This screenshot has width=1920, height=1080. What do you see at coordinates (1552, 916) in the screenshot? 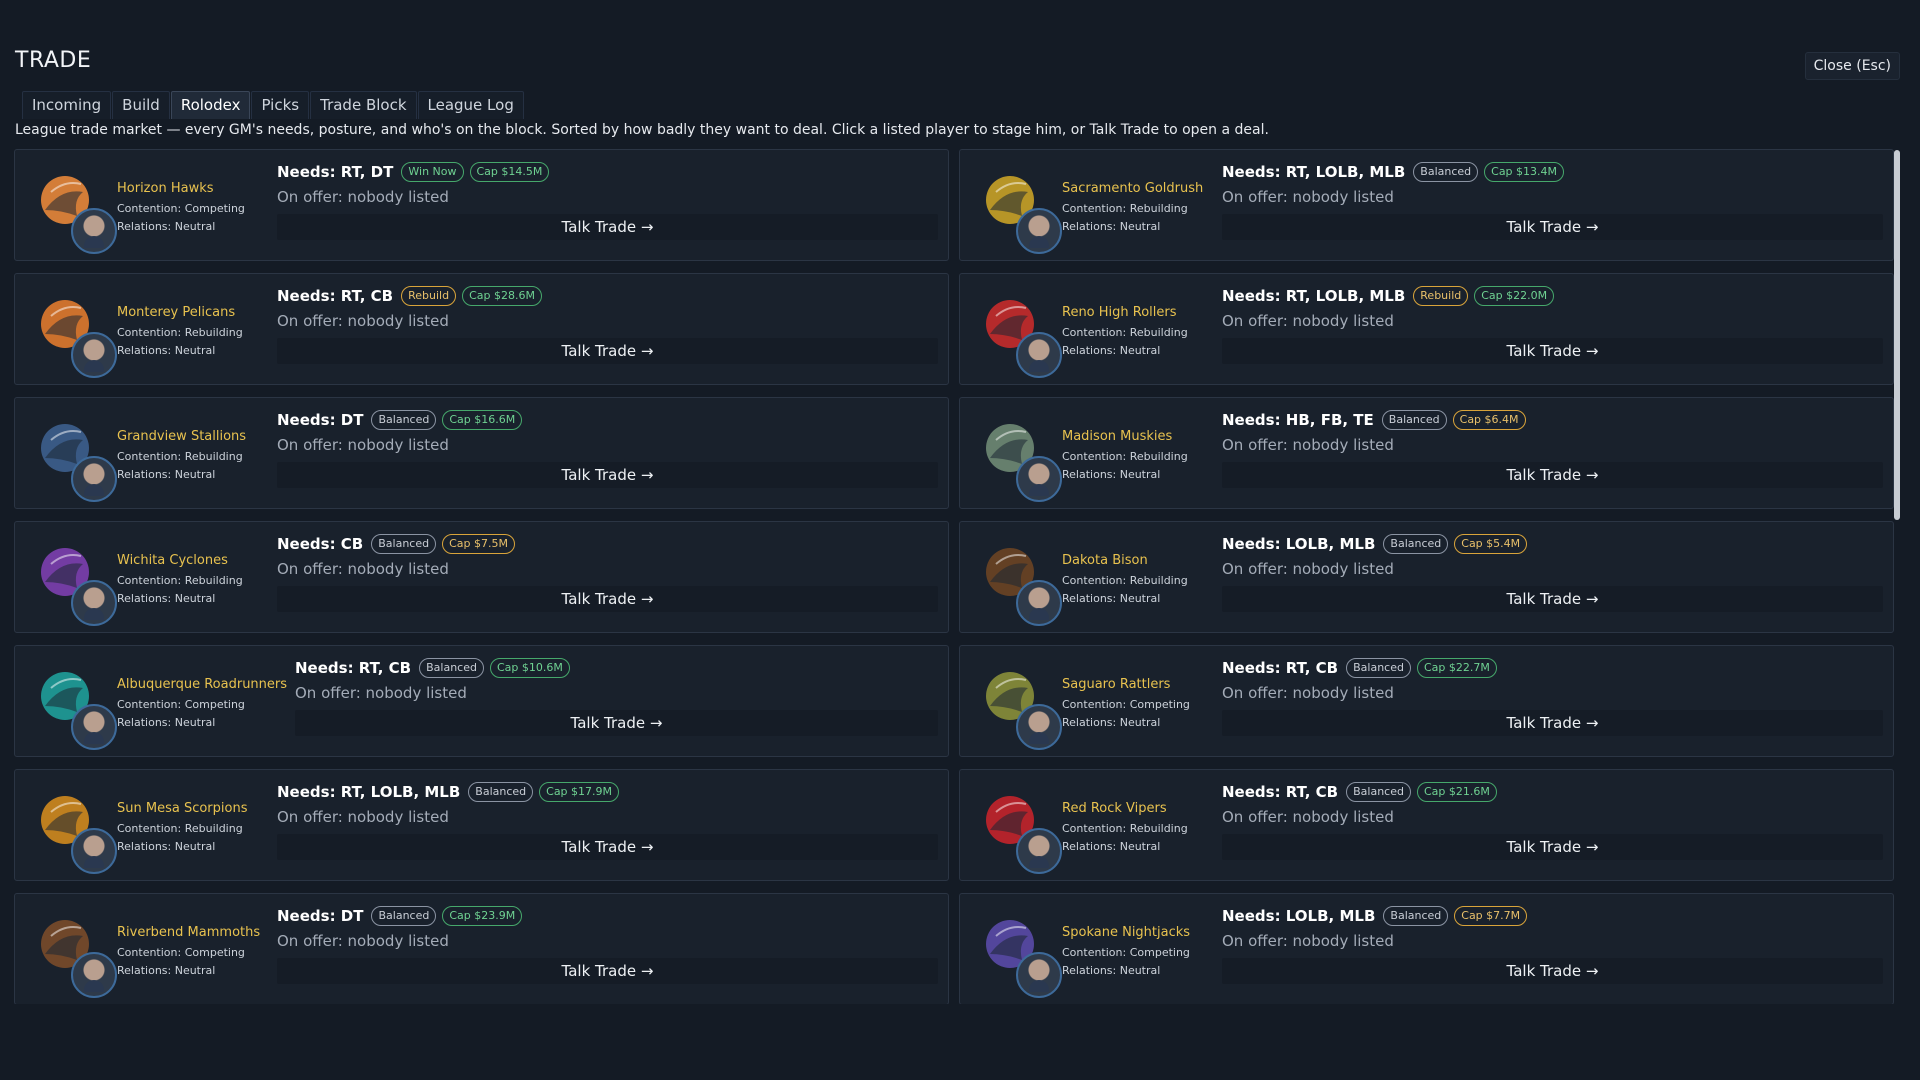
I see `needs-row: Needs: LOLB, MLB Balanced Cap $7.7M` at bounding box center [1552, 916].